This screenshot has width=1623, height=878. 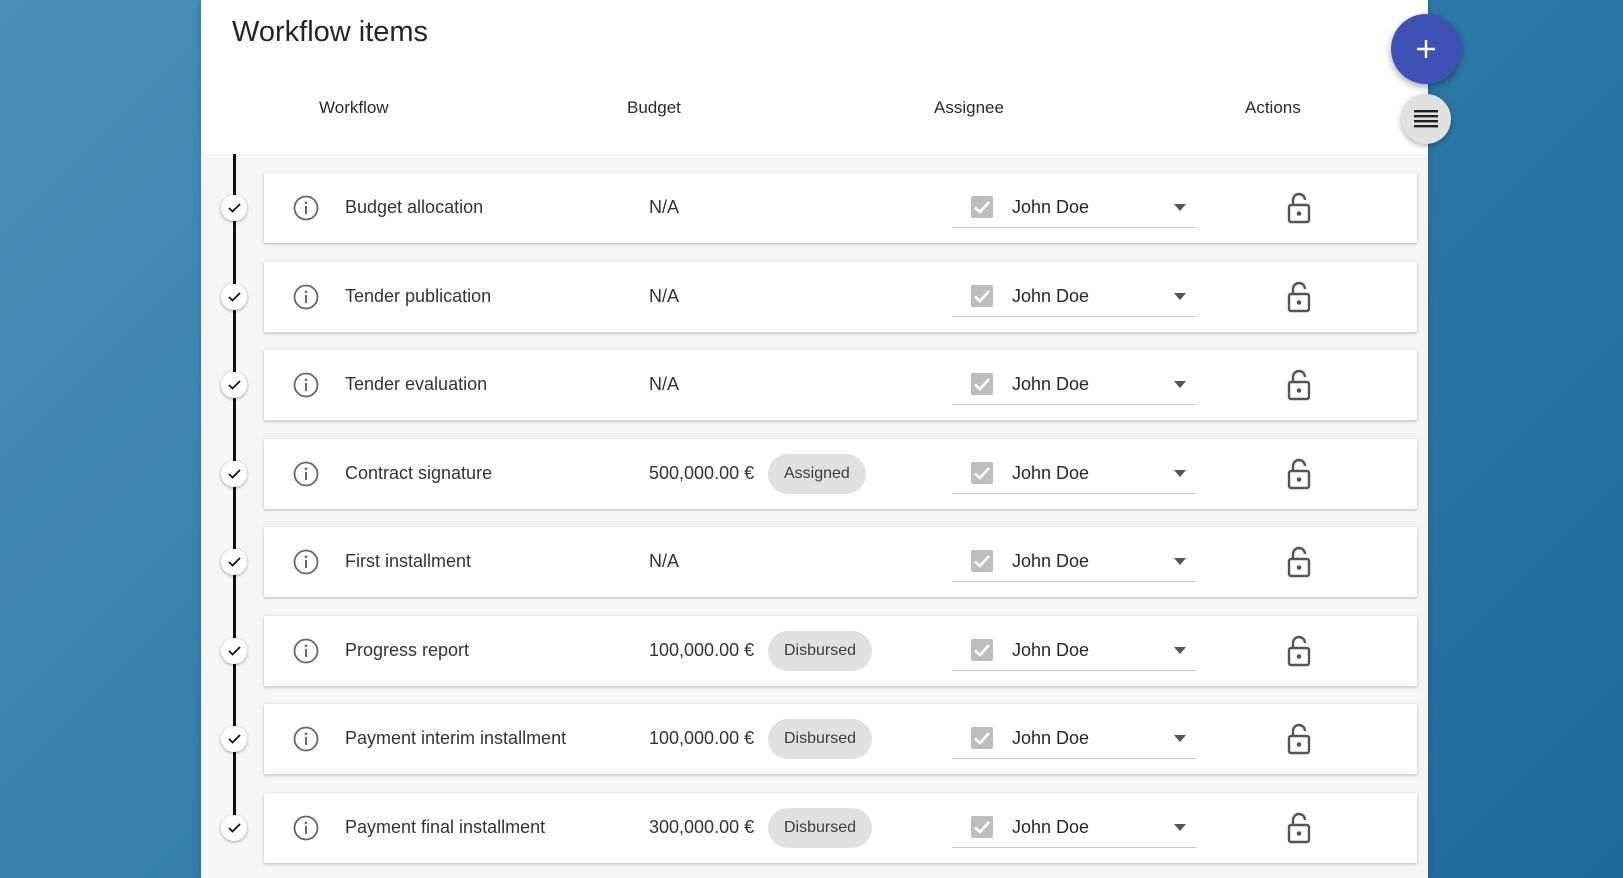 I want to click on column-header-assignee: Assignee, so click(x=969, y=107).